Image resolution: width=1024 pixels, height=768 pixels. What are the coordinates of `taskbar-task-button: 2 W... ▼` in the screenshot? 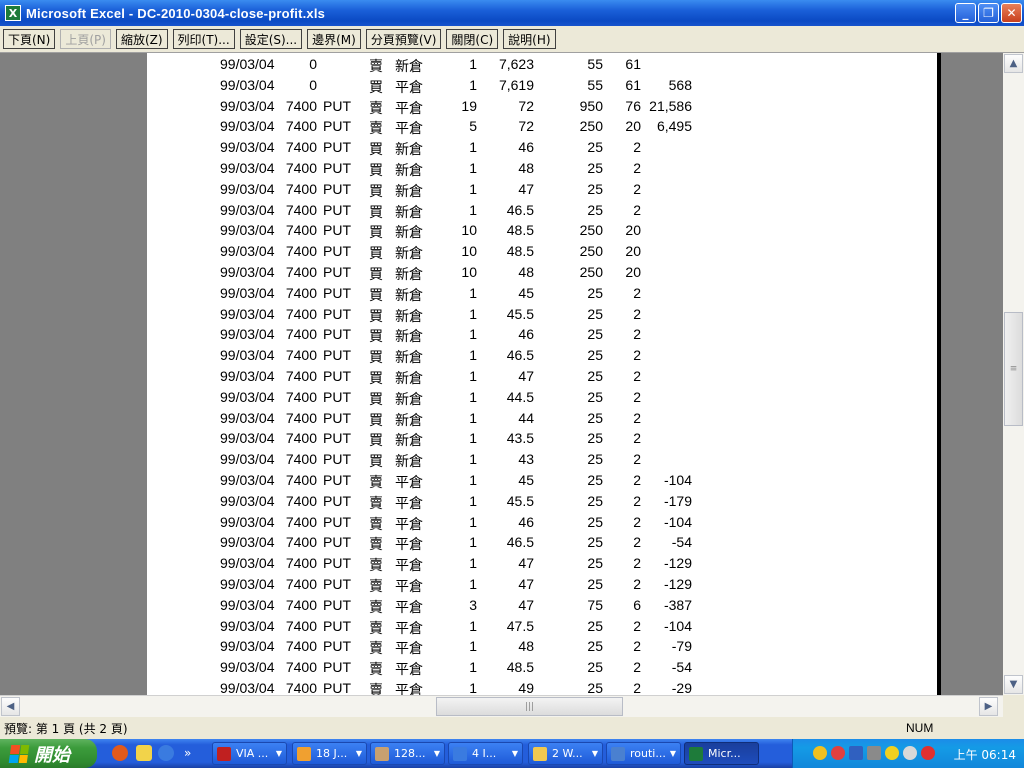 It's located at (565, 753).